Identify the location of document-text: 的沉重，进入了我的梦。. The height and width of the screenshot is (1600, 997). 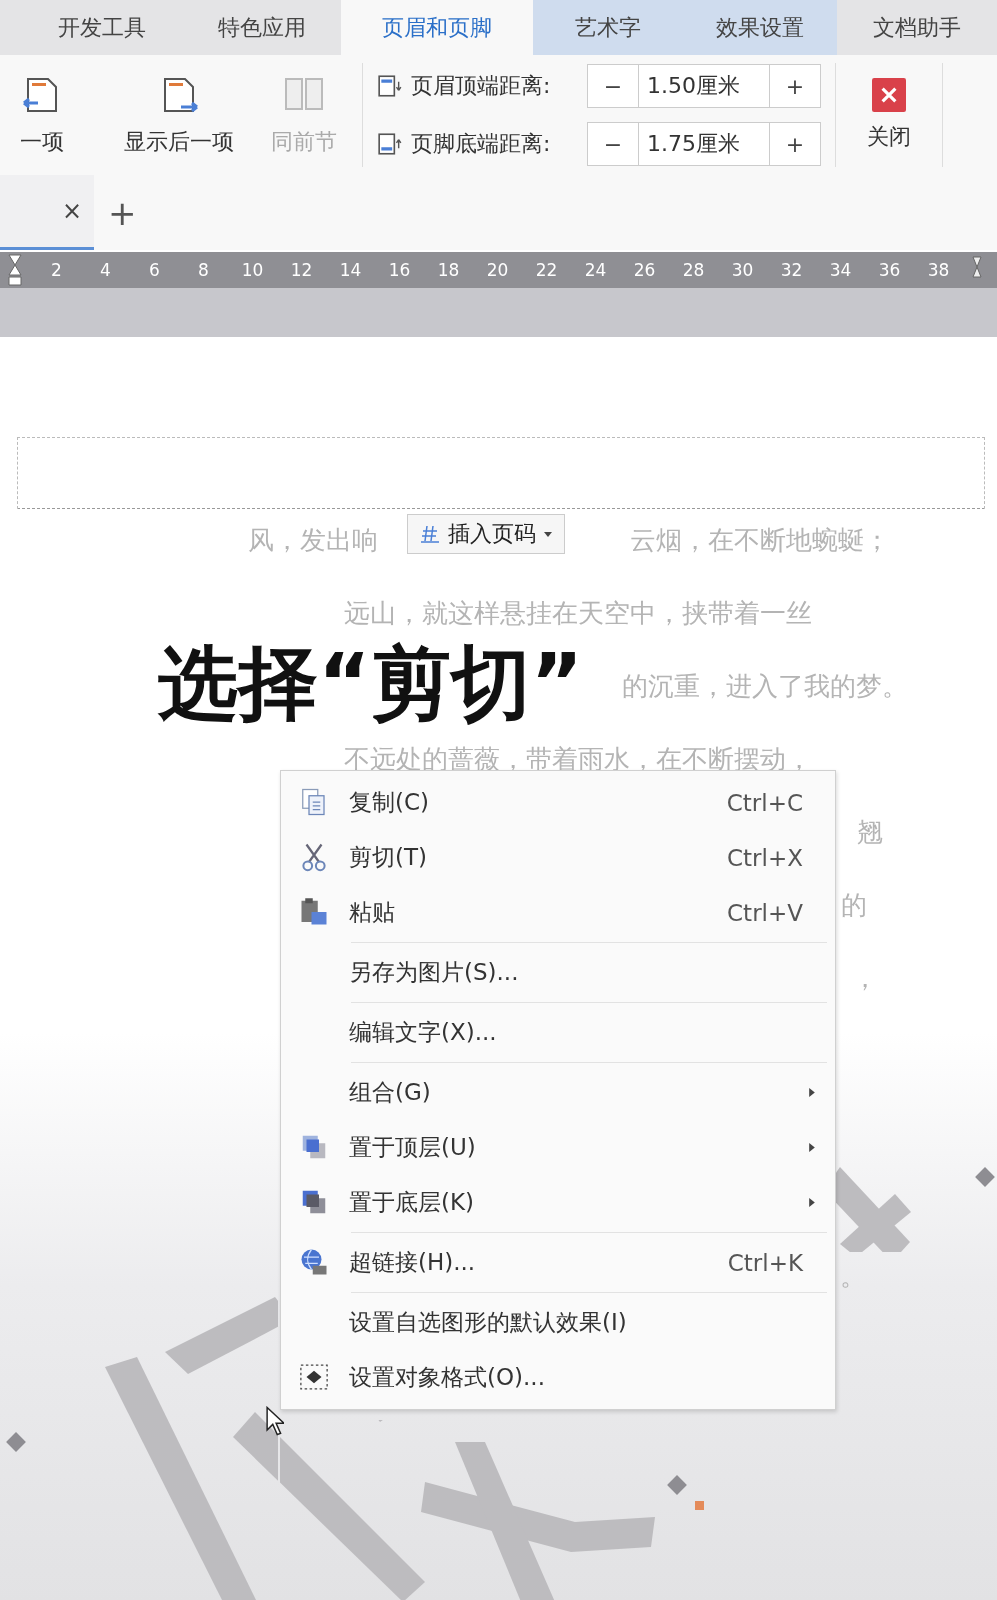
(765, 686).